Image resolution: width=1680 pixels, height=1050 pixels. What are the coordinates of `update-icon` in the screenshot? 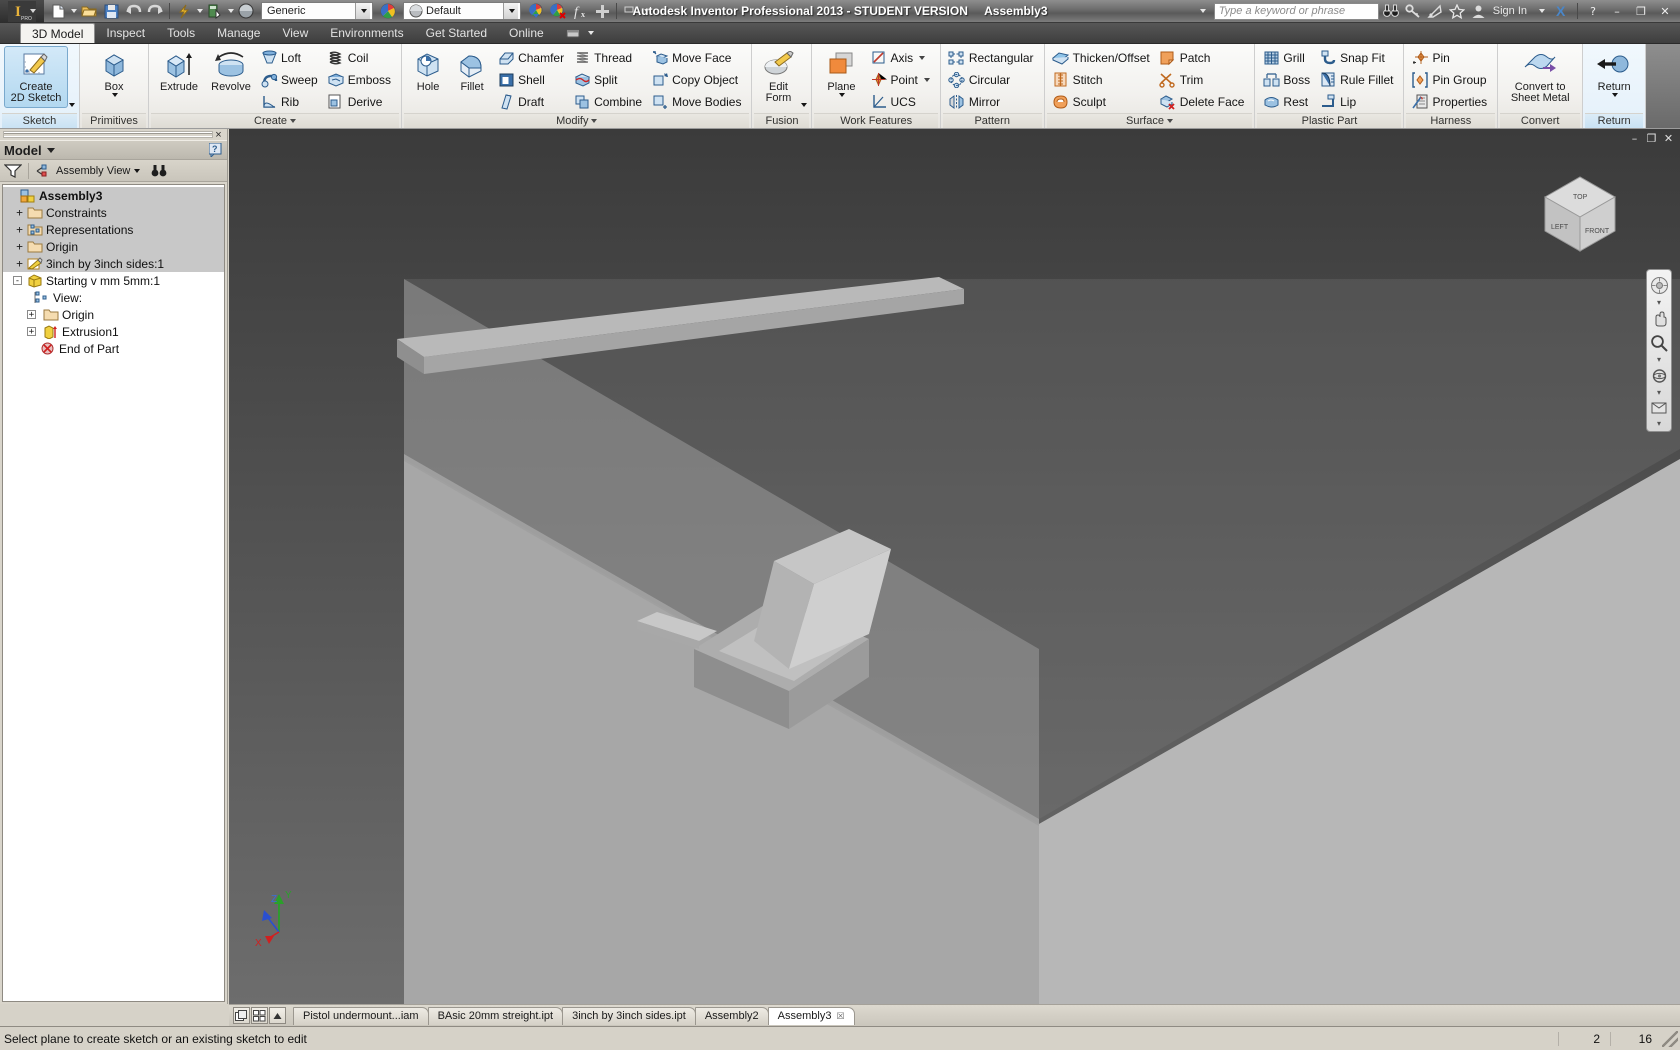 It's located at (184, 11).